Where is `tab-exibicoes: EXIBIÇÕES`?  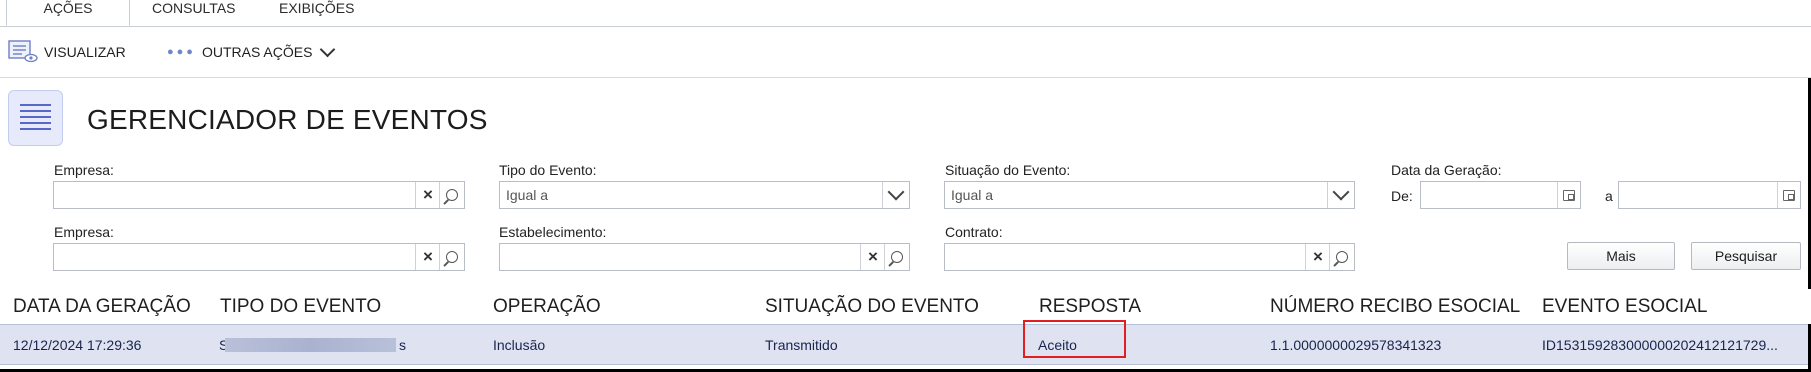 tab-exibicoes: EXIBIÇÕES is located at coordinates (316, 13).